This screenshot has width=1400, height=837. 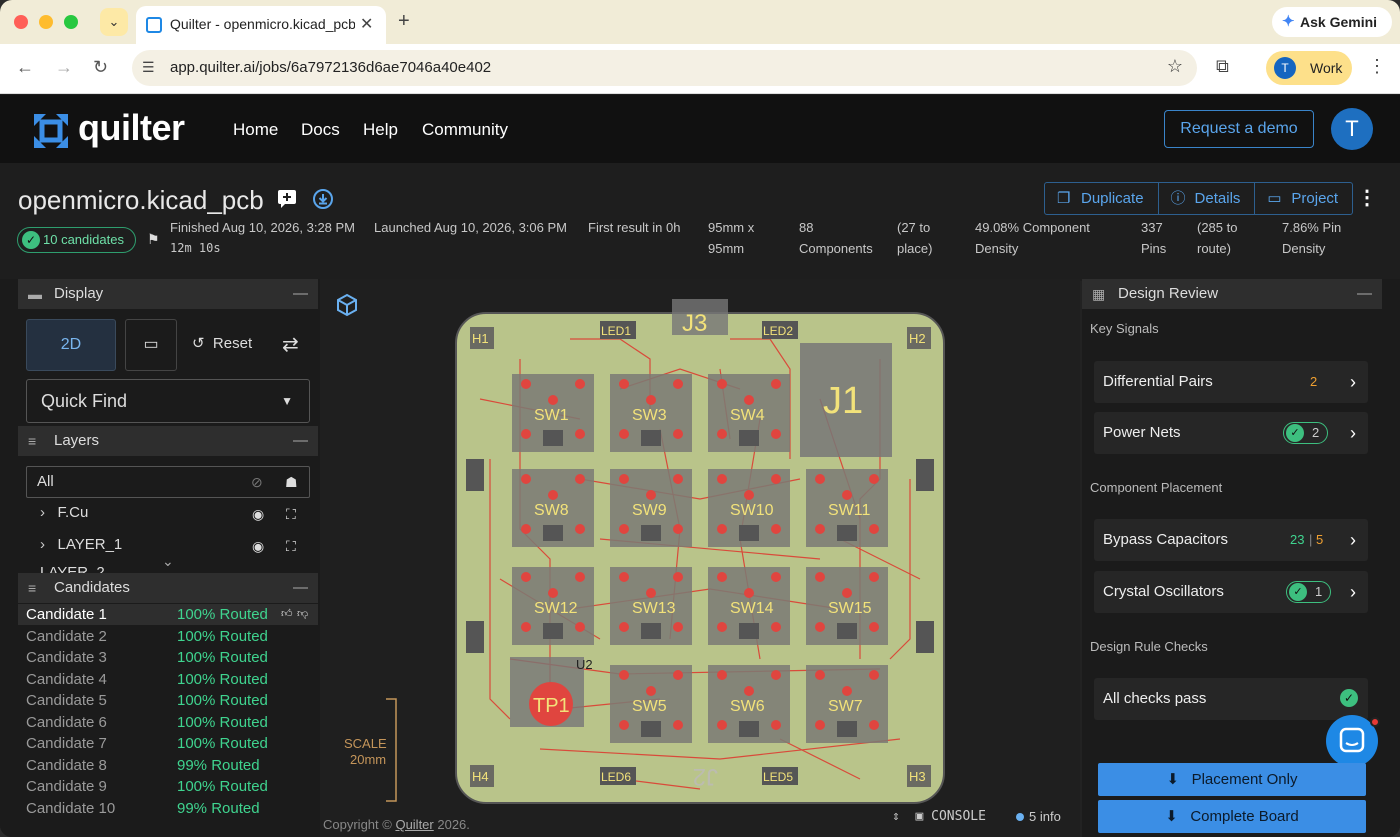 I want to click on iso-view-icon, so click(x=347, y=305).